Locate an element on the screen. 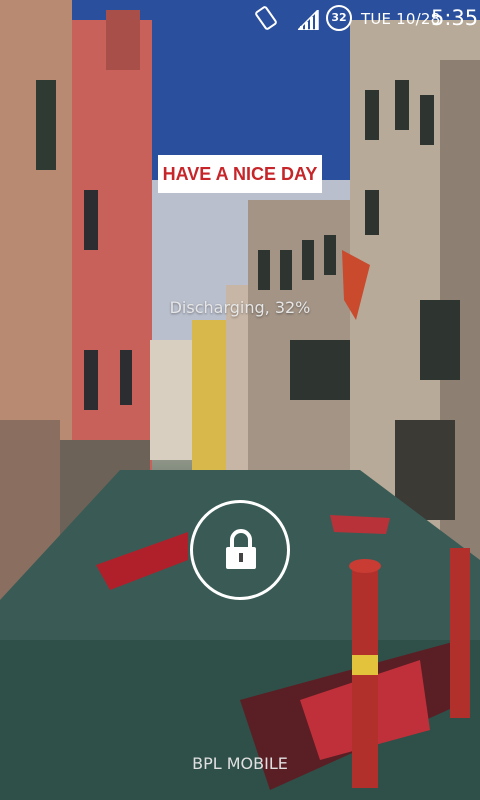 The width and height of the screenshot is (480, 800). status-time: 5:35 is located at coordinates (455, 18).